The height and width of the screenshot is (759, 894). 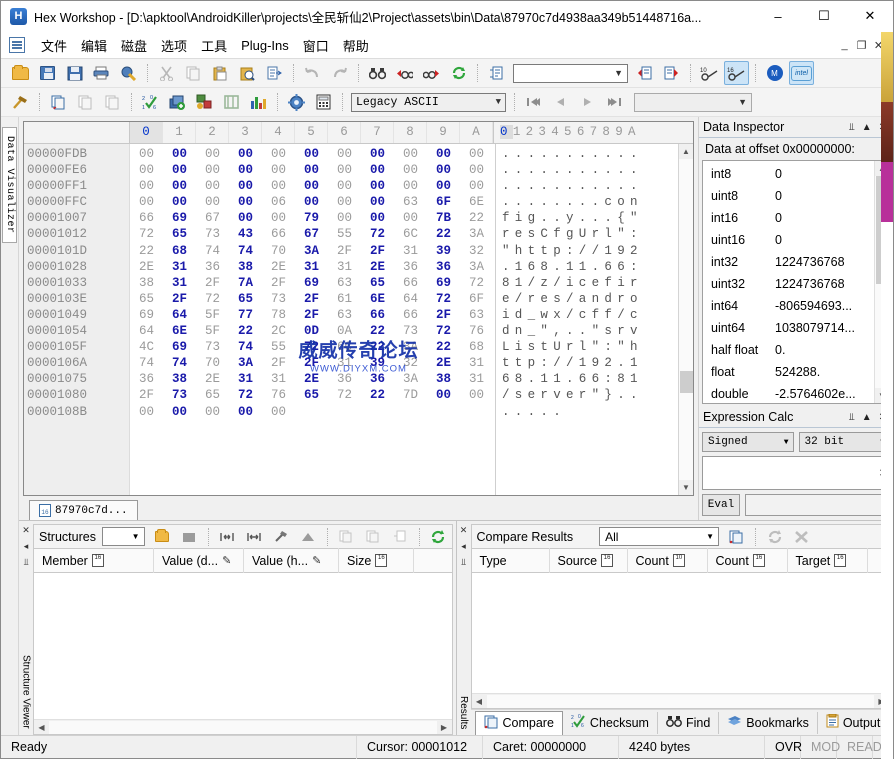 What do you see at coordinates (323, 102) in the screenshot?
I see `calculator-icon` at bounding box center [323, 102].